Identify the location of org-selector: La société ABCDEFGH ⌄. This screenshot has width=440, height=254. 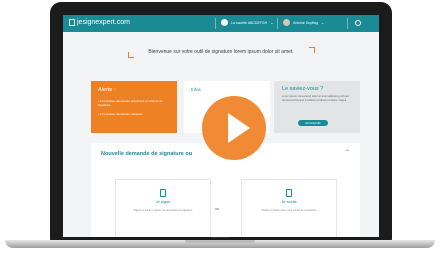
(247, 22).